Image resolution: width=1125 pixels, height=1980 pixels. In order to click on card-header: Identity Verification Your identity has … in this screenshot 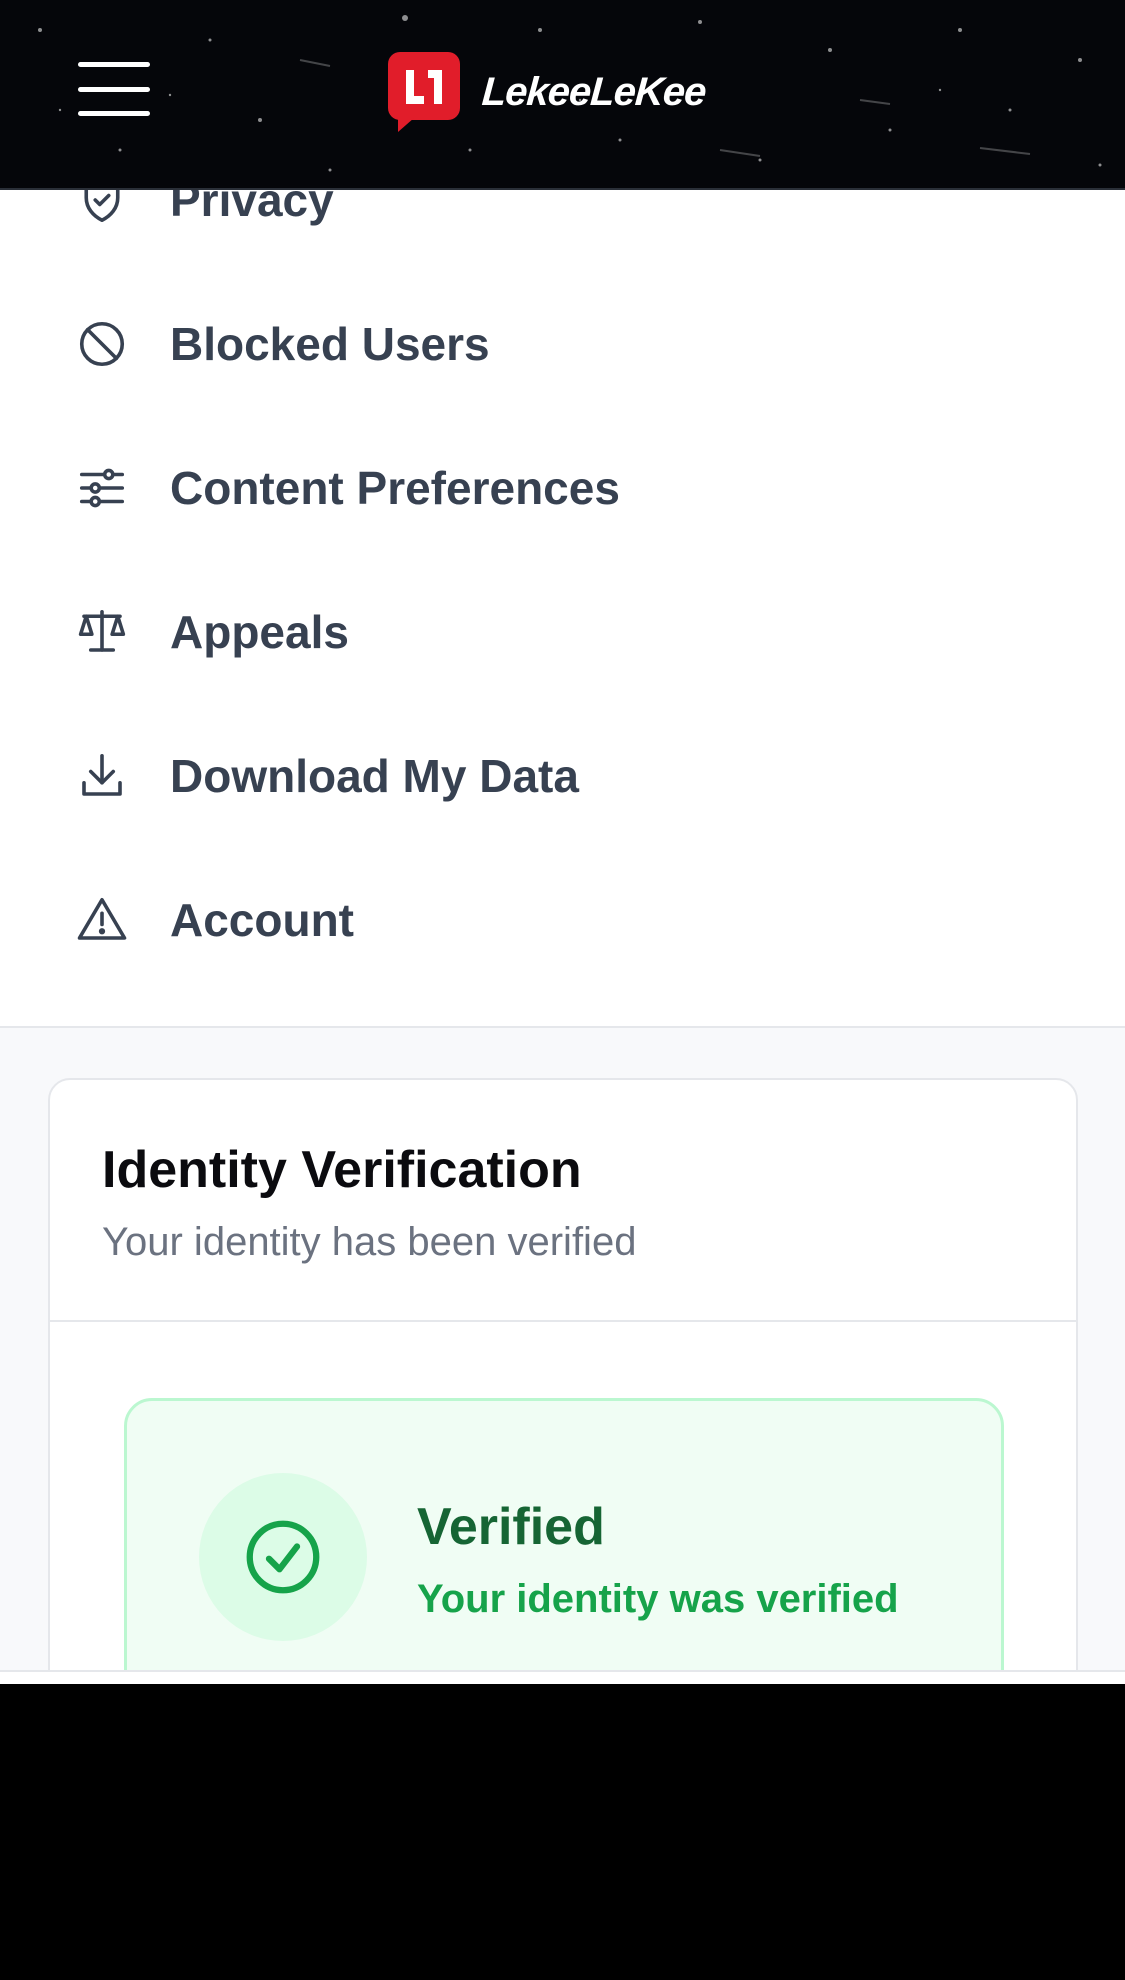, I will do `click(563, 1201)`.